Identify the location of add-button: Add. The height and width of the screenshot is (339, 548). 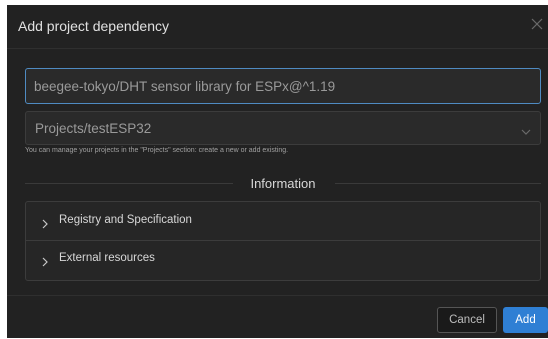
(525, 320).